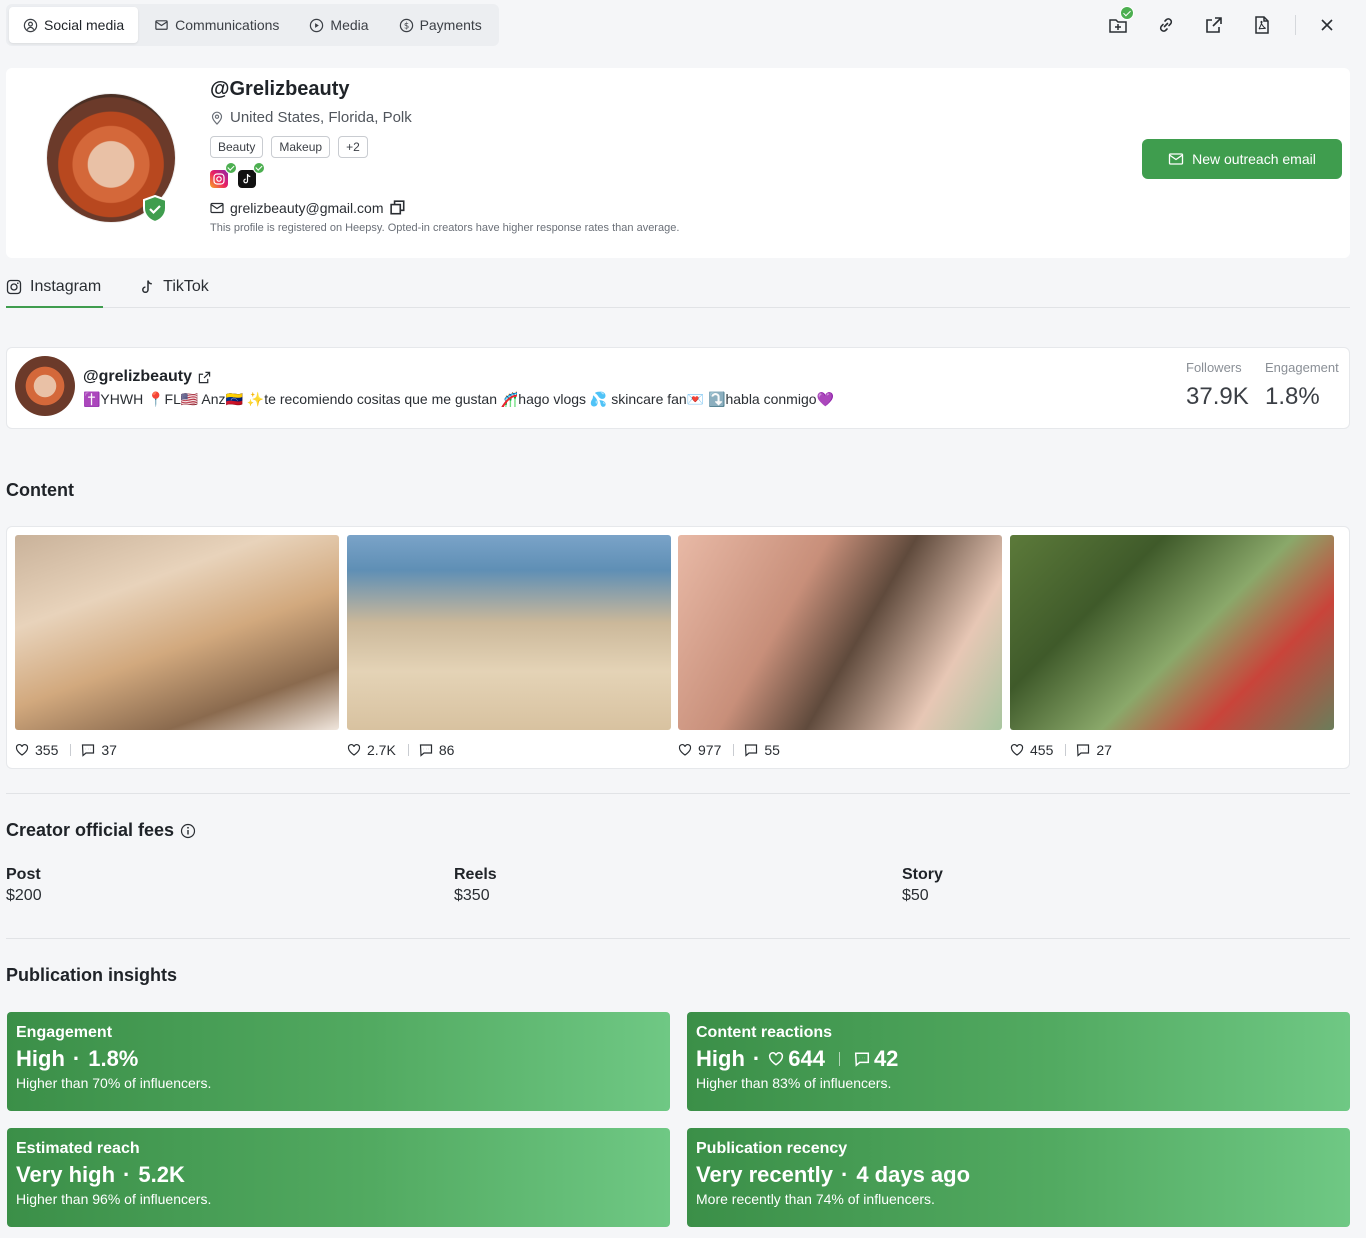  Describe the element at coordinates (177, 750) in the screenshot. I see `post-meta: 355 37` at that location.